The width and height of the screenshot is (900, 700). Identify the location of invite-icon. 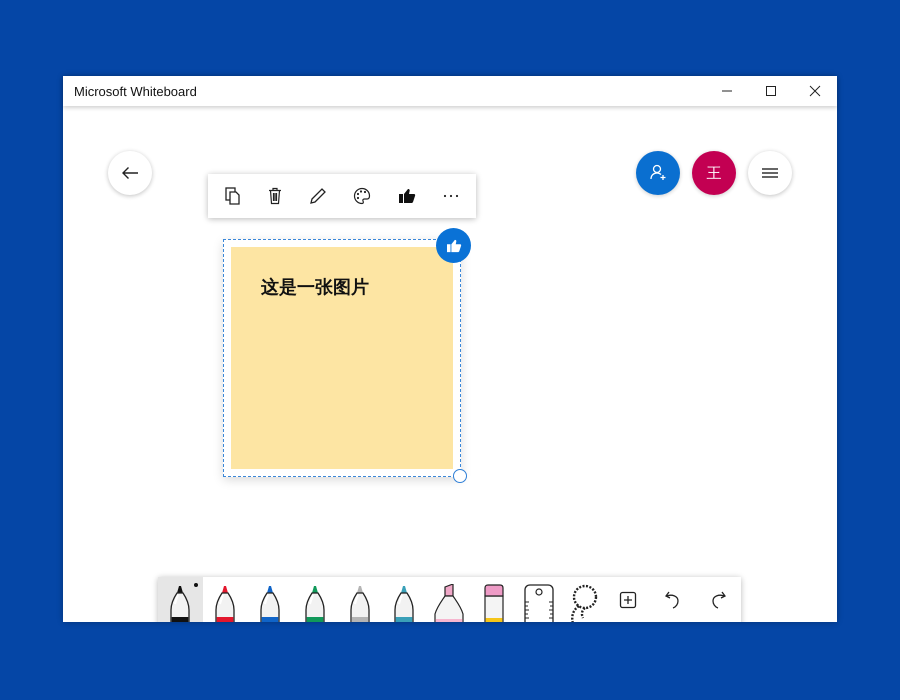
(658, 173).